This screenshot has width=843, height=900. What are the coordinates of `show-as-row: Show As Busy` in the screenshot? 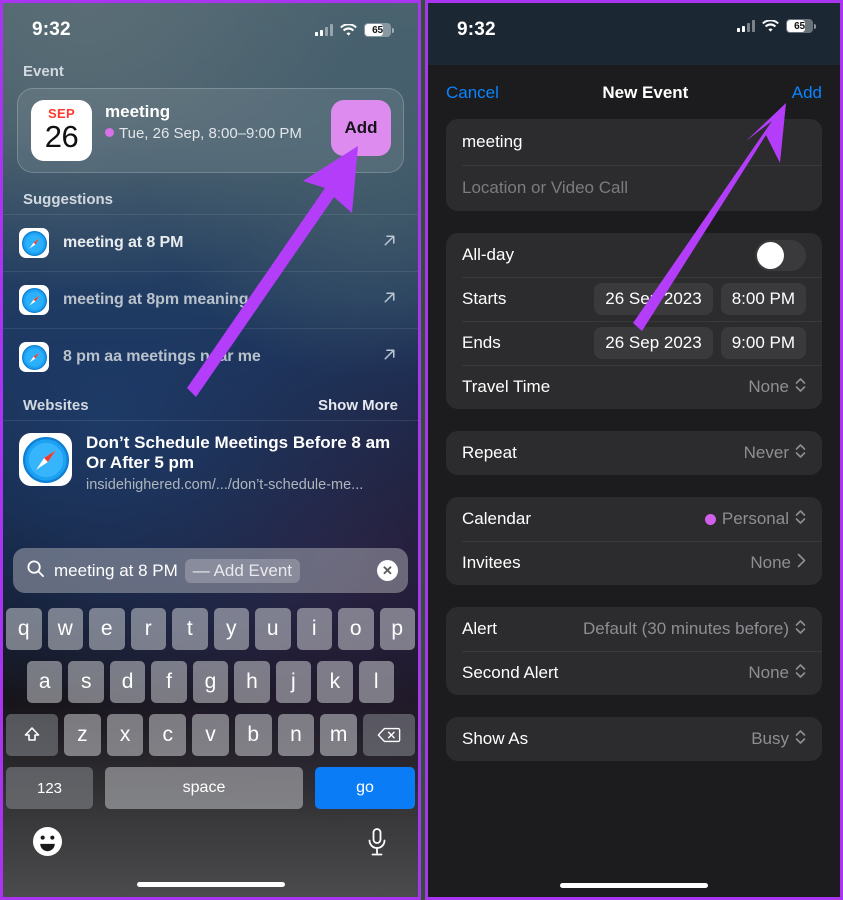 It's located at (634, 739).